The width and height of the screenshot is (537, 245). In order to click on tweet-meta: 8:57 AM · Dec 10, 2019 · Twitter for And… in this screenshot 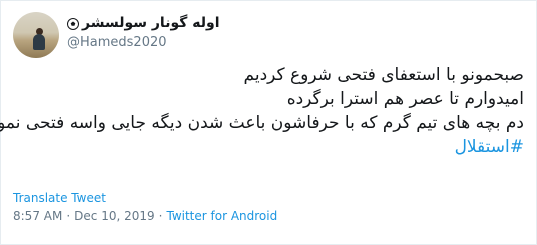, I will do `click(145, 216)`.